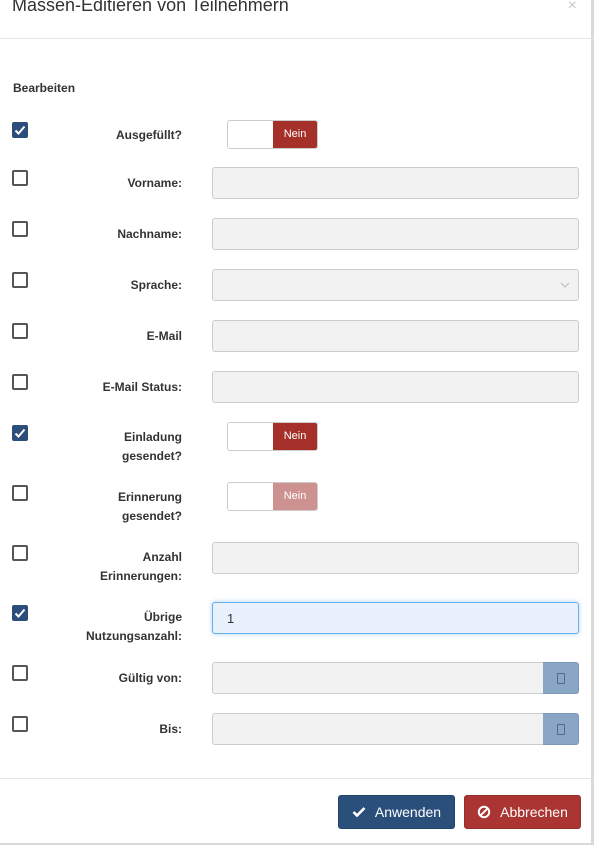 The image size is (597, 847). Describe the element at coordinates (152, 447) in the screenshot. I see `label-einladung: Einladung gesendet?` at that location.